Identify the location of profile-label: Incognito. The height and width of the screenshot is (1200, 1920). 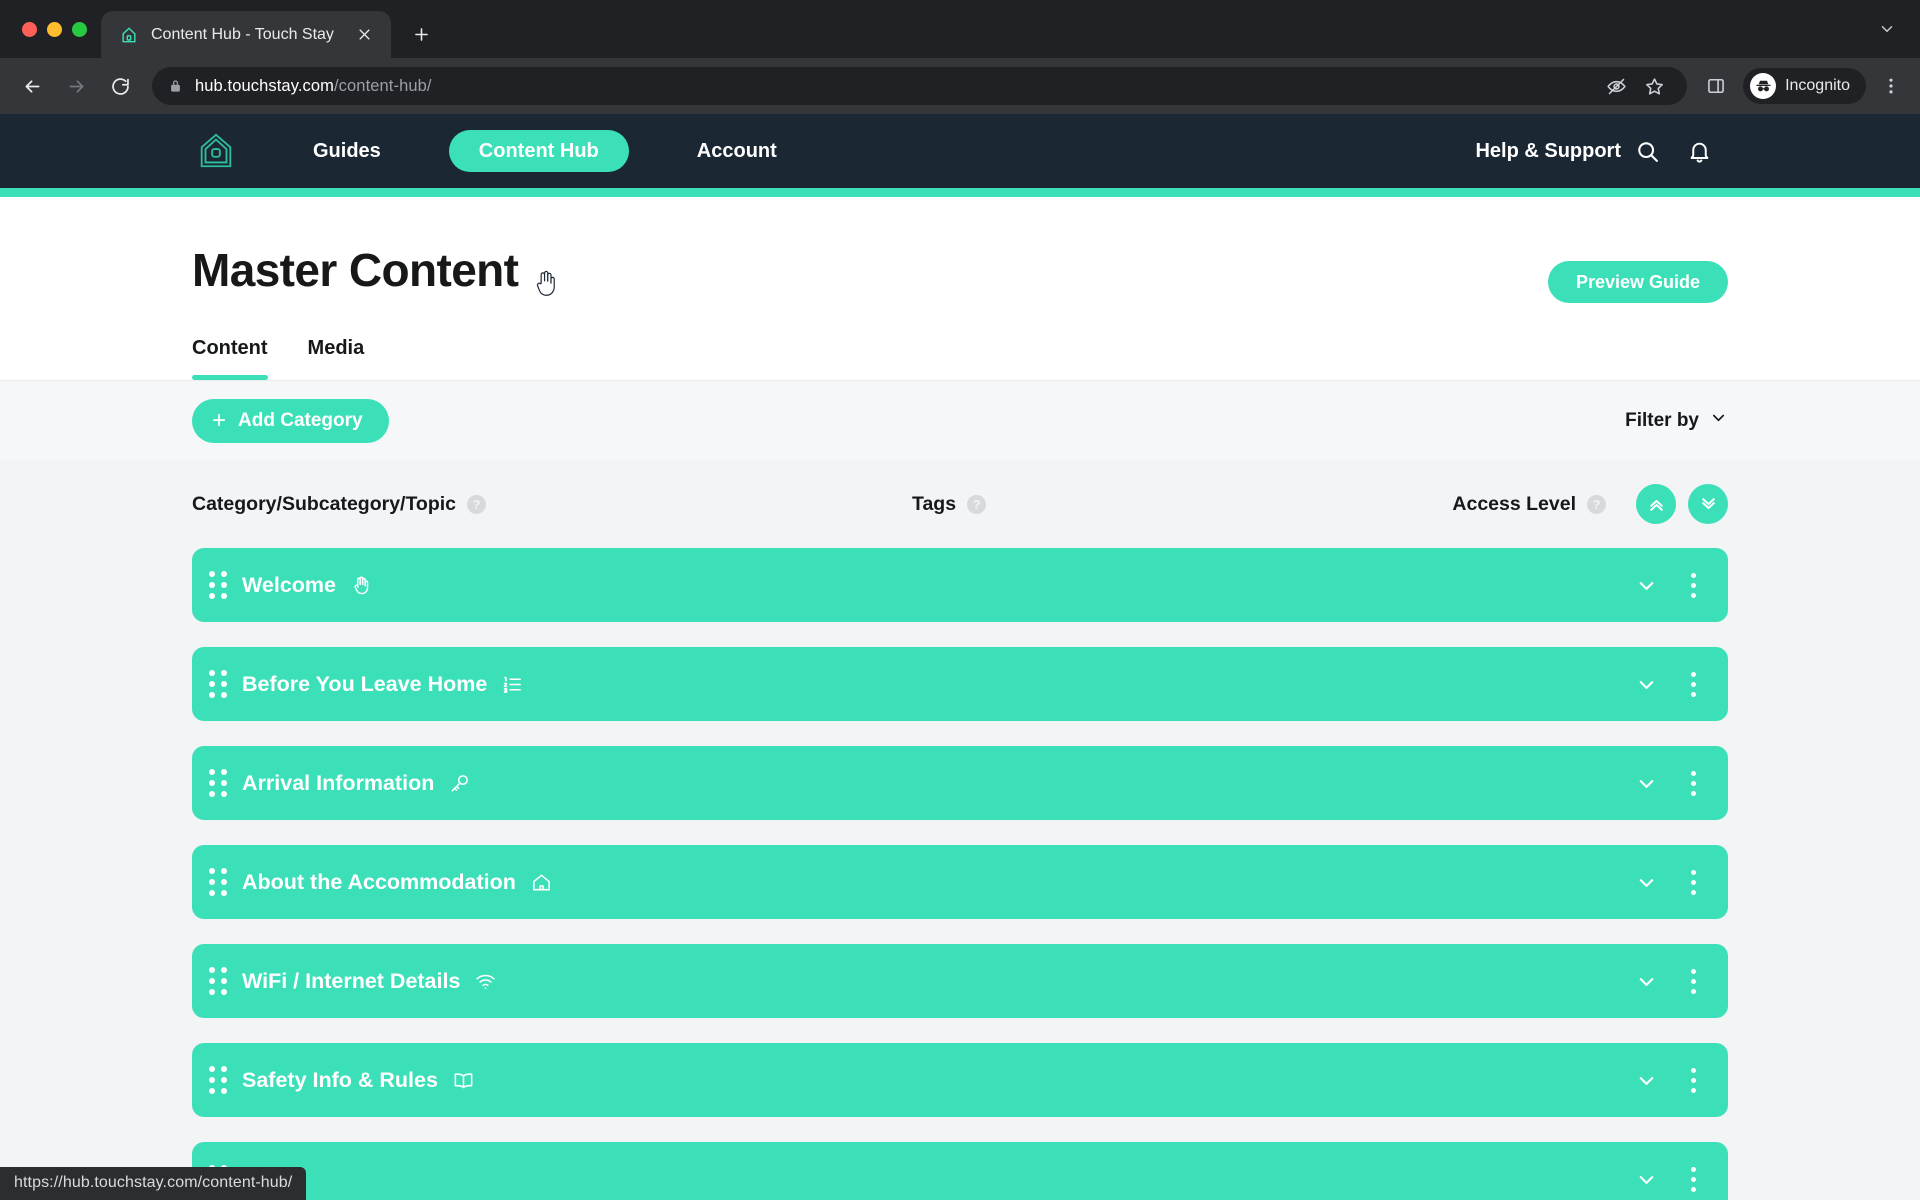
(1817, 85).